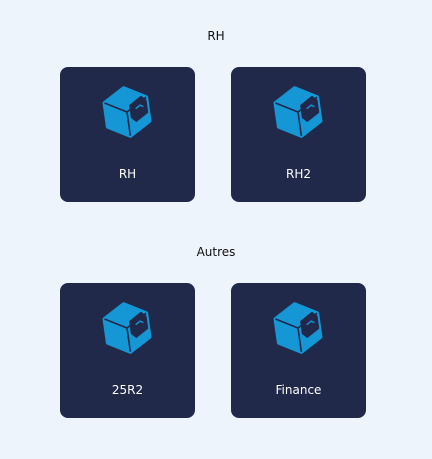 Image resolution: width=432 pixels, height=459 pixels. What do you see at coordinates (127, 390) in the screenshot?
I see `app-tile-label: 25R2` at bounding box center [127, 390].